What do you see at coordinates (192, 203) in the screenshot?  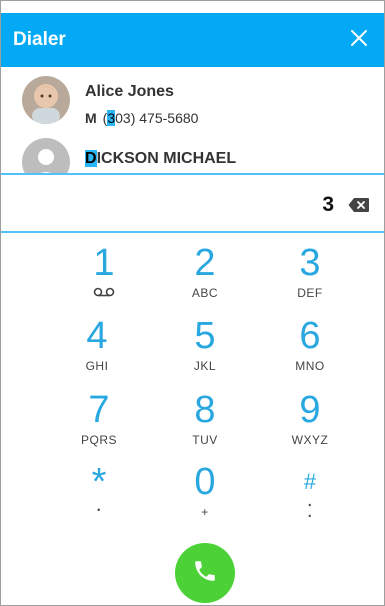 I see `dialed-number-bar: 3` at bounding box center [192, 203].